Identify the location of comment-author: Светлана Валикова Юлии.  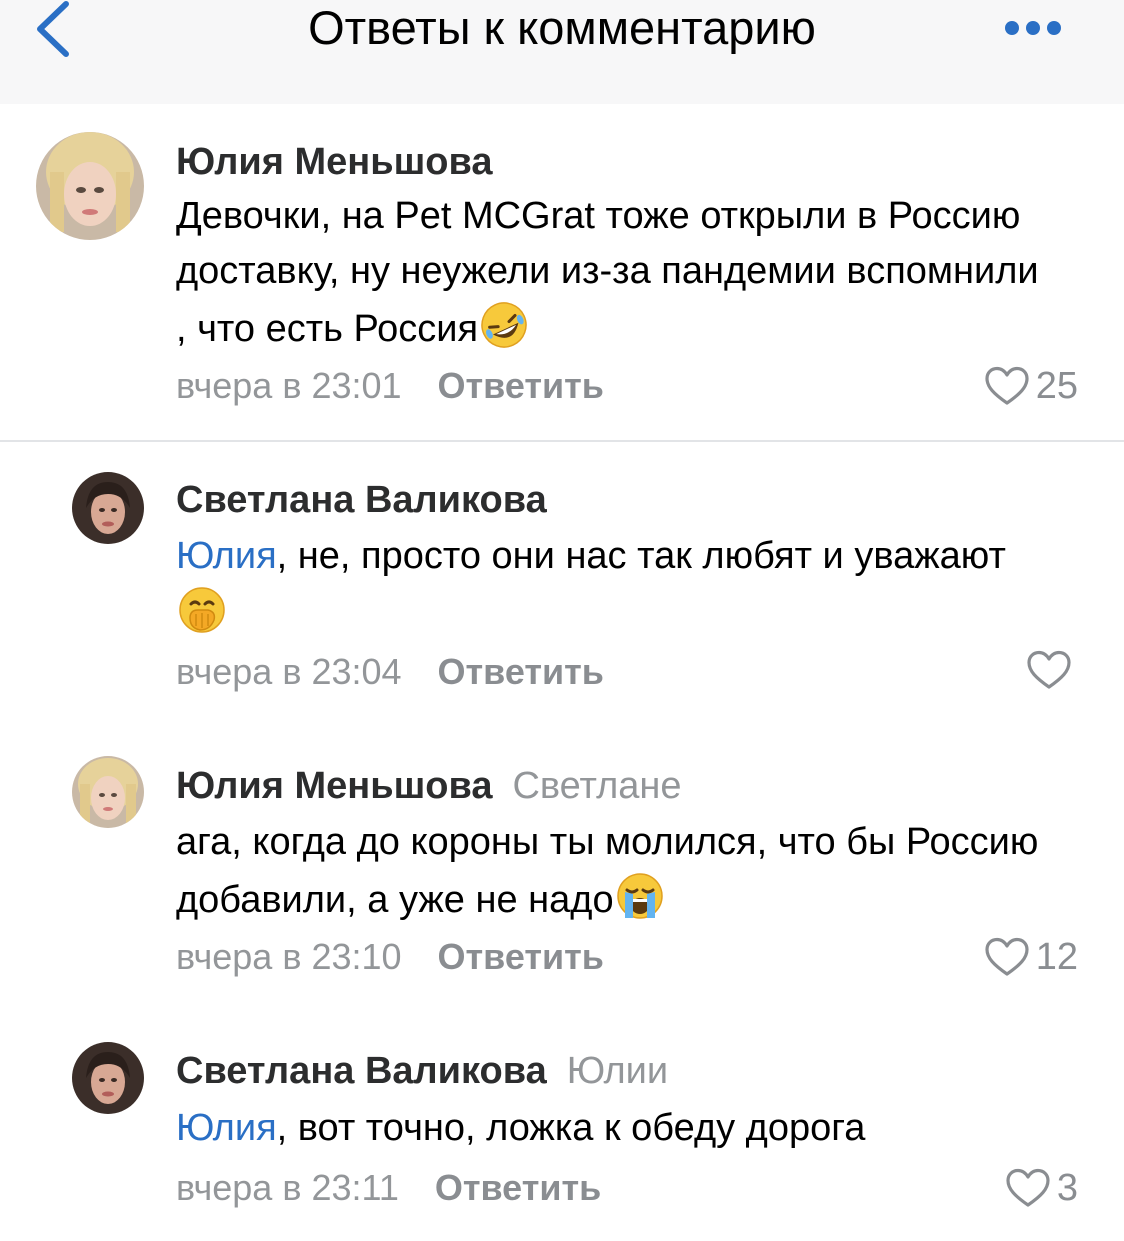
(422, 1071).